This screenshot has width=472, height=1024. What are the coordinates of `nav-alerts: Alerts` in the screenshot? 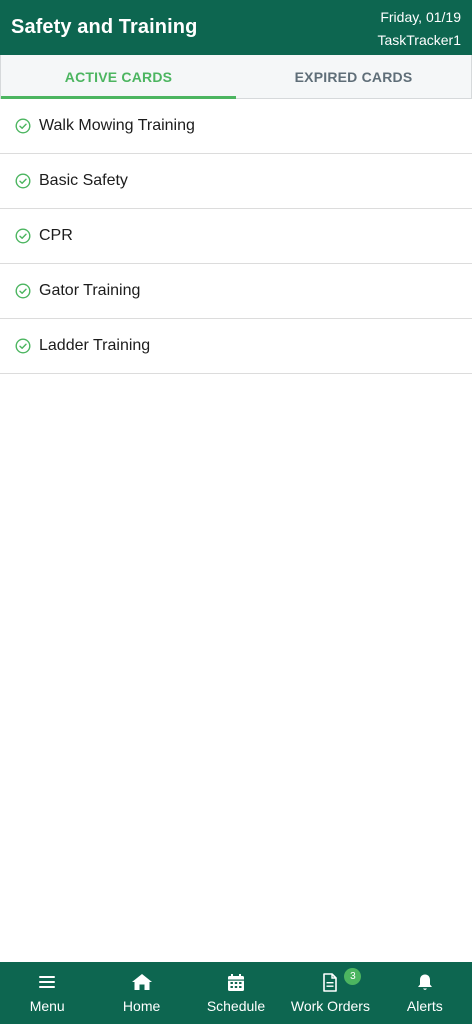 It's located at (425, 993).